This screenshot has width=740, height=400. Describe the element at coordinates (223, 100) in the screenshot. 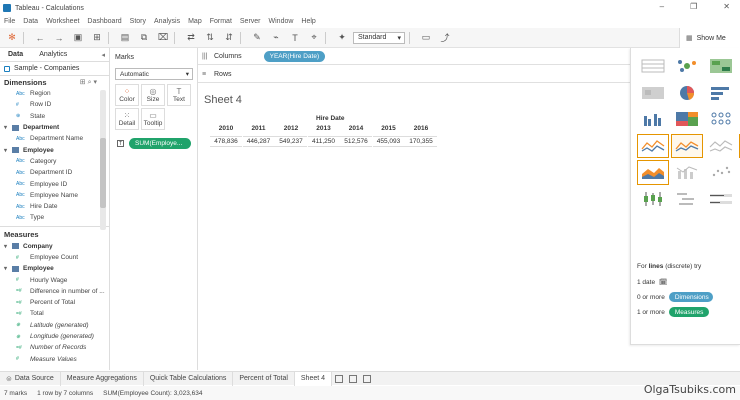

I see `sheet-title: Sheet 4` at that location.